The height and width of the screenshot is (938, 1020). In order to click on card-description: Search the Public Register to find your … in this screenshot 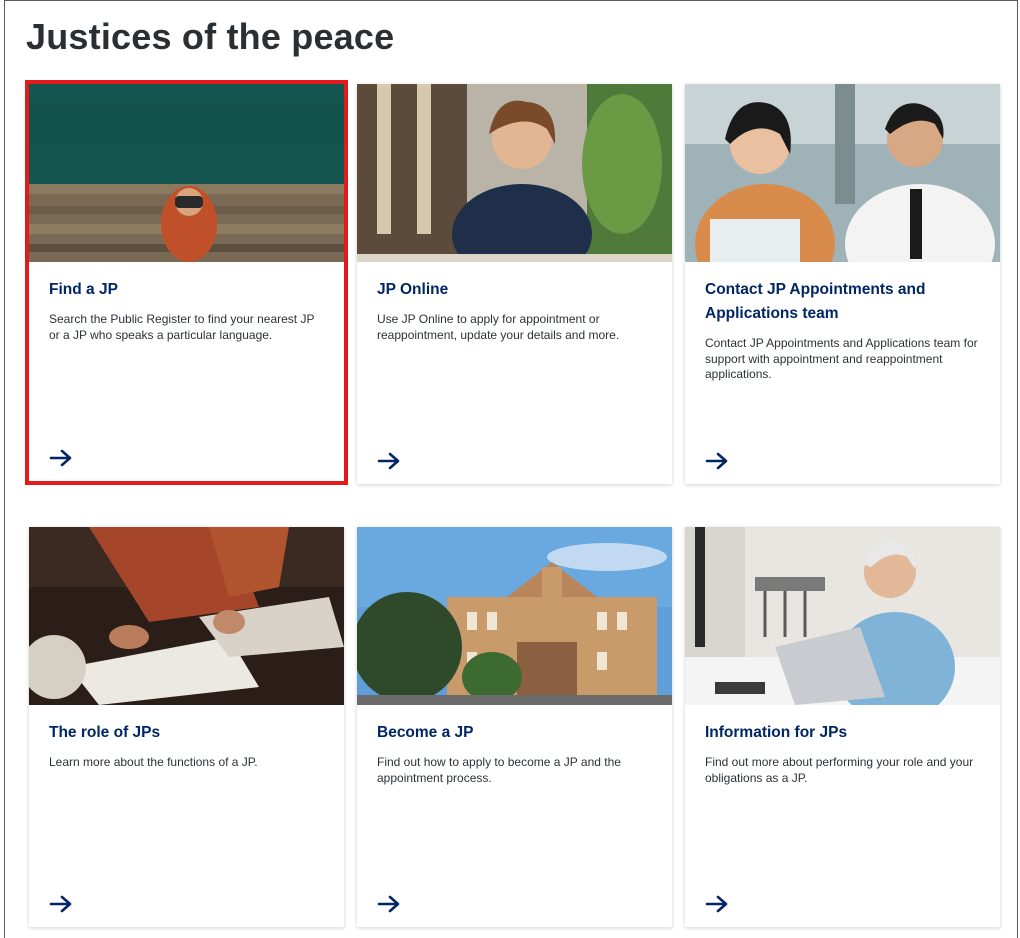, I will do `click(182, 327)`.